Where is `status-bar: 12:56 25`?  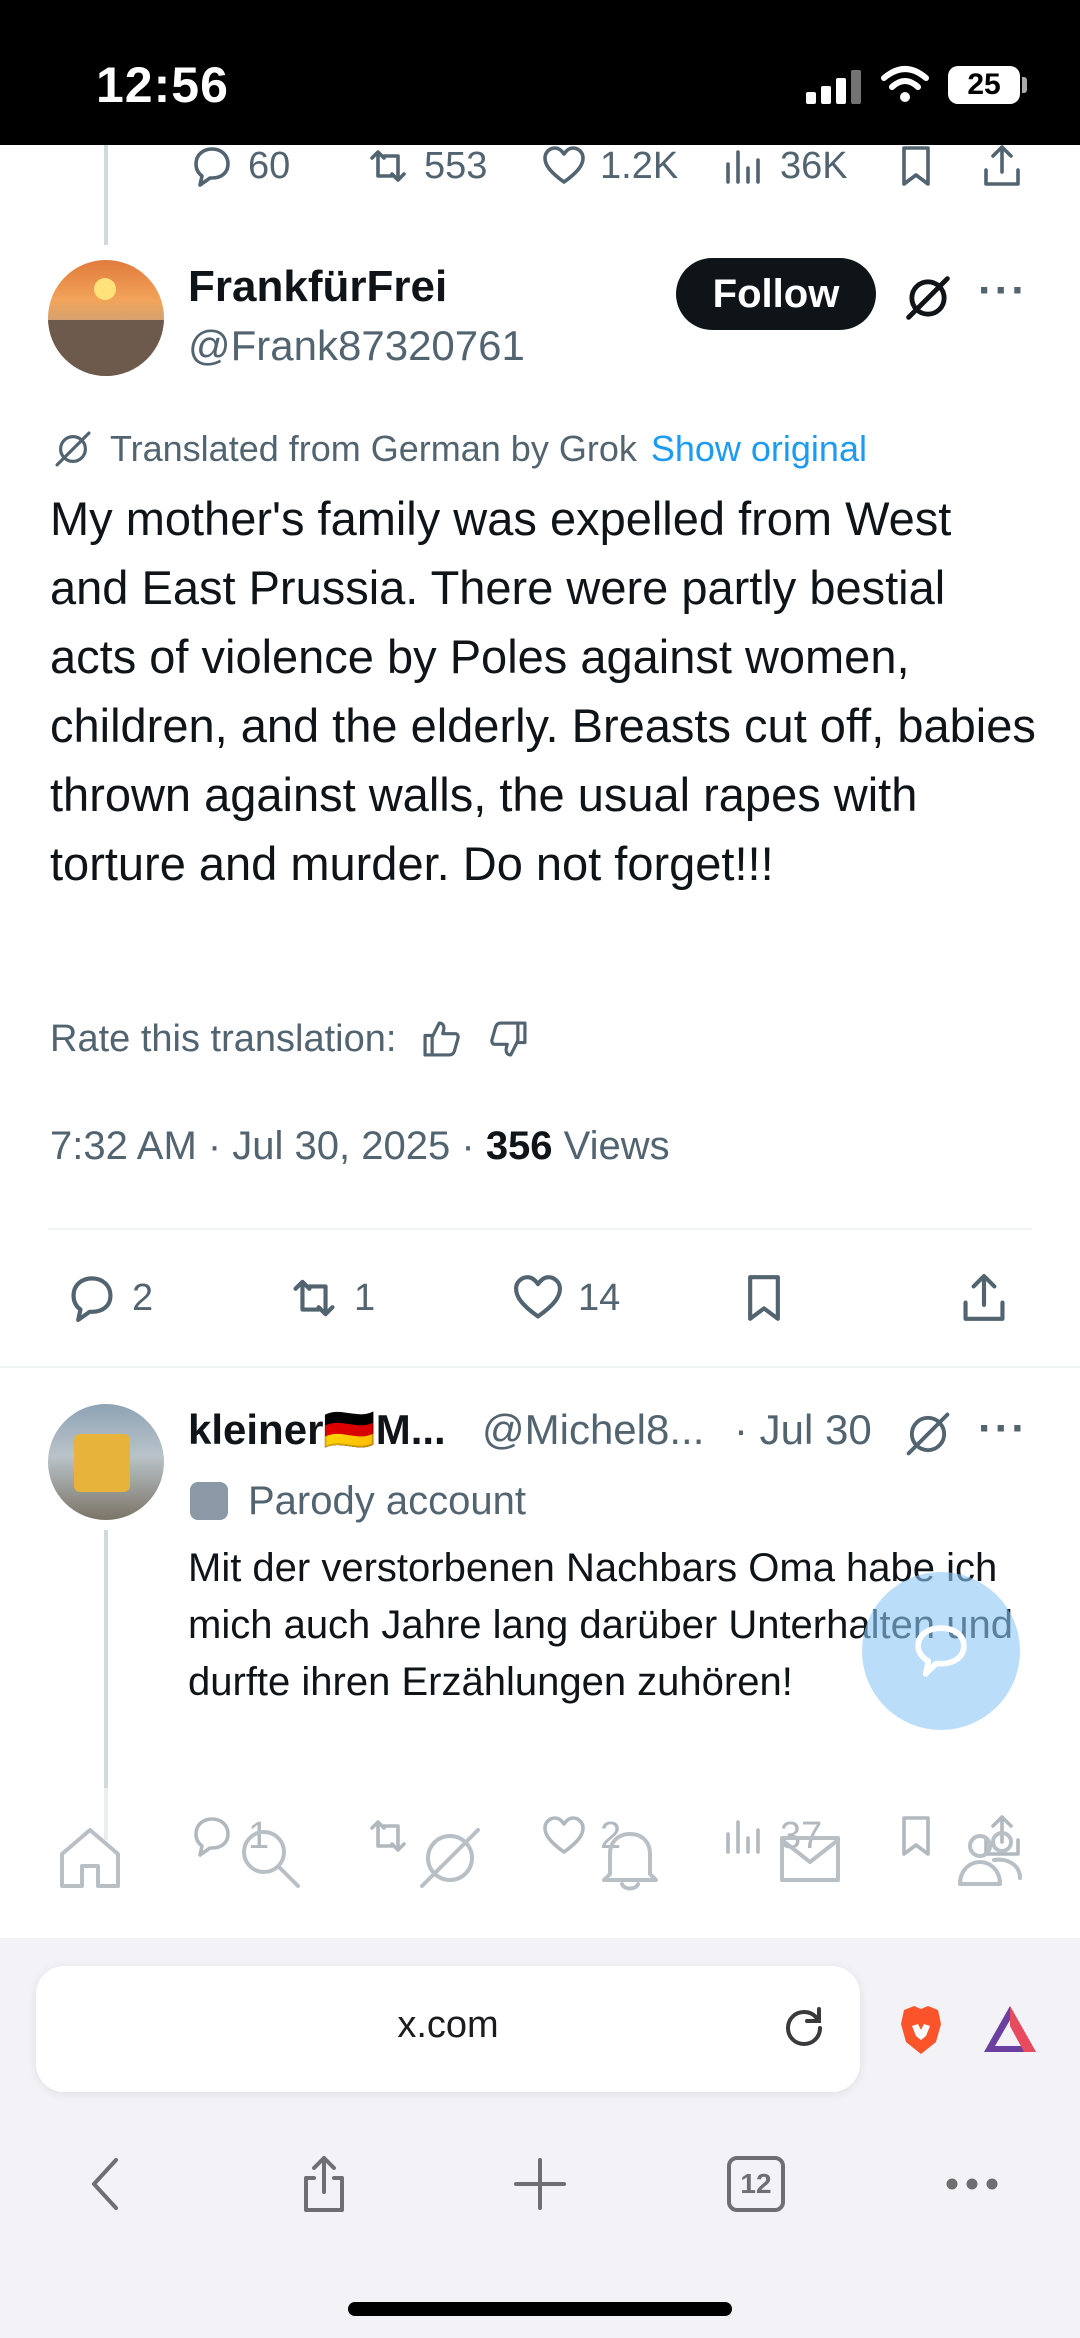
status-bar: 12:56 25 is located at coordinates (540, 72).